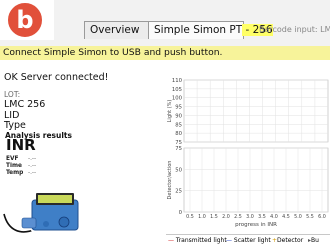 This screenshot has width=330, height=245. What do you see at coordinates (256, 225) in the screenshot?
I see `x-axis-label: progress in INR` at bounding box center [256, 225].